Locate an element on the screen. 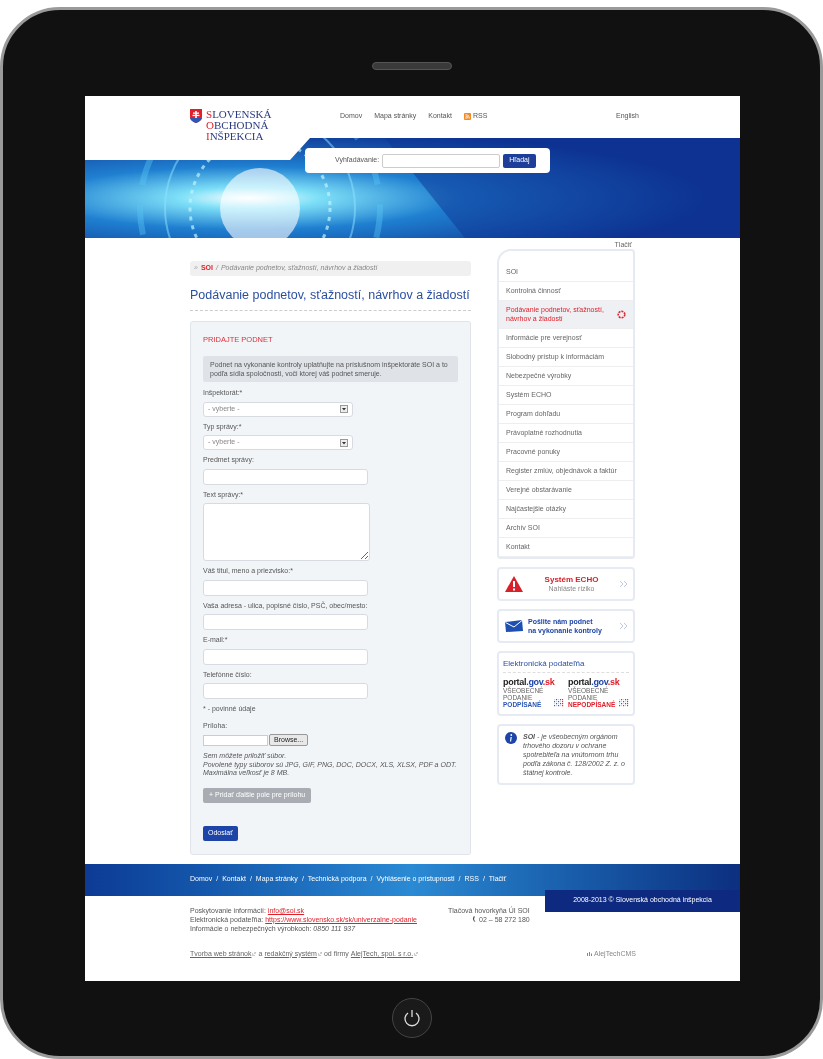 This screenshot has width=823, height=1059. message-field is located at coordinates (286, 532).